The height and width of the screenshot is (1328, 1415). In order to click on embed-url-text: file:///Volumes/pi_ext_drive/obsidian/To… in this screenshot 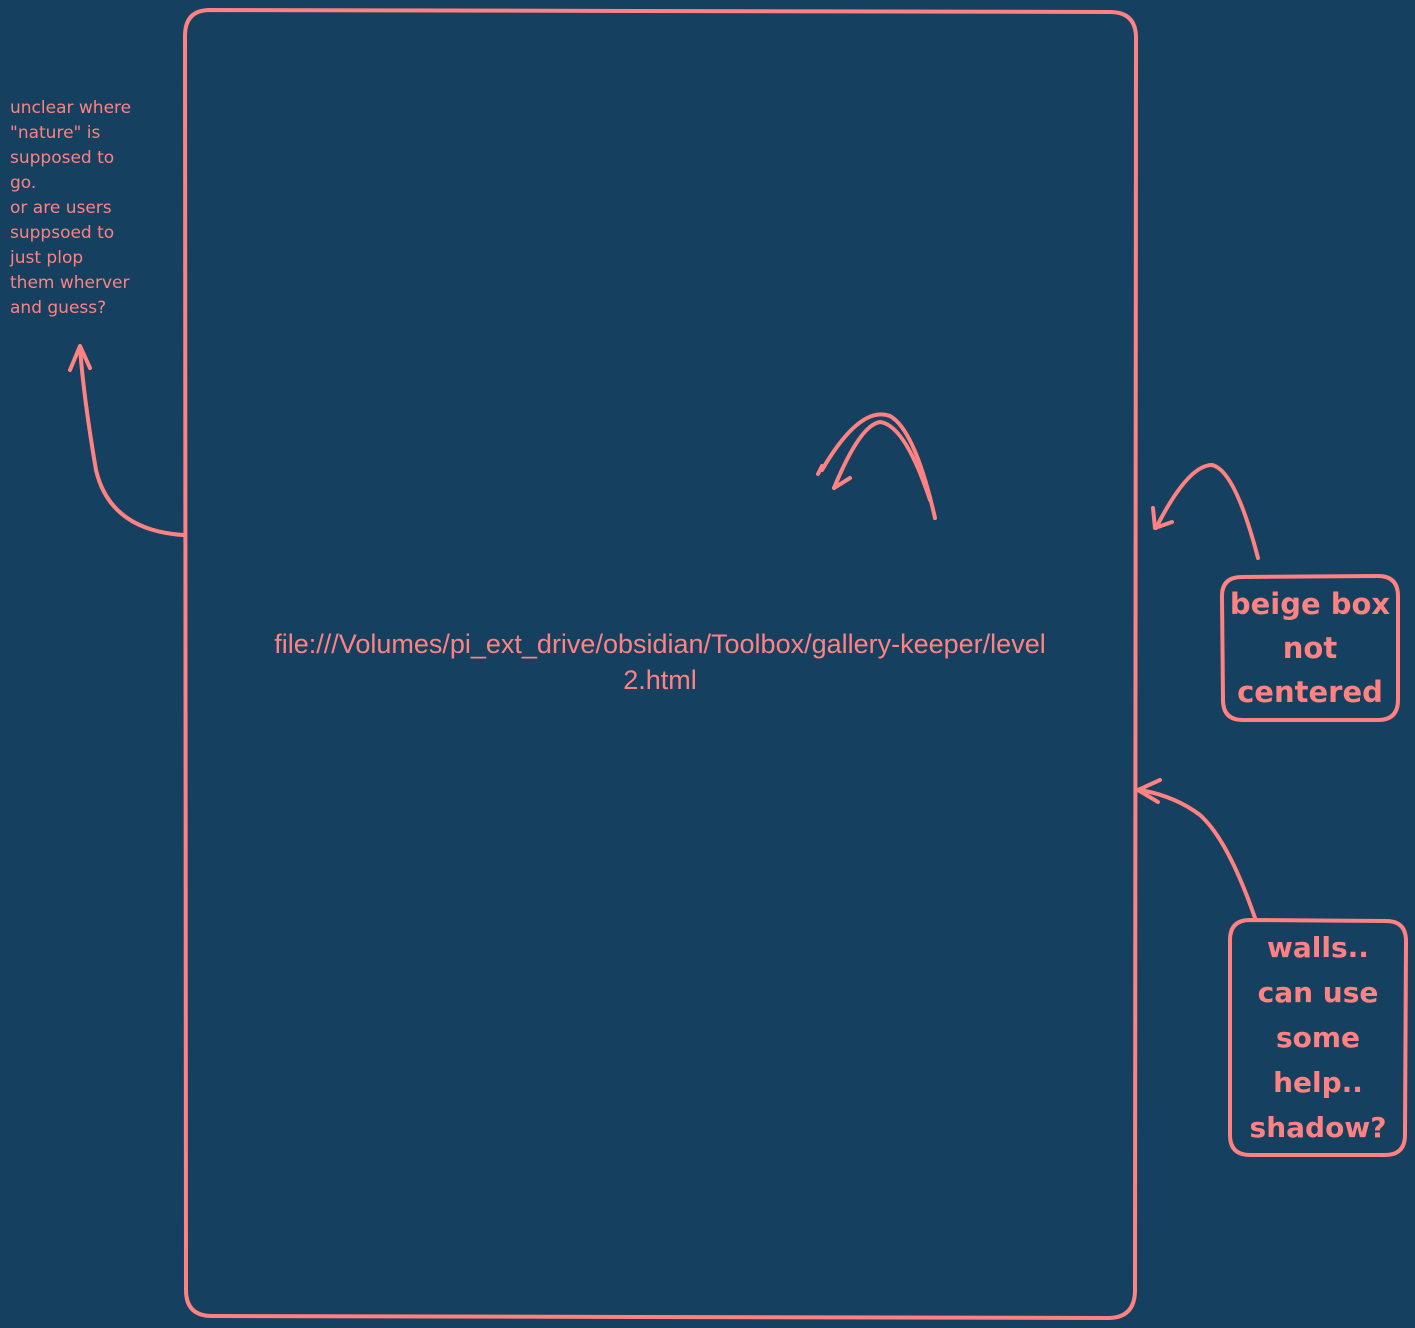, I will do `click(660, 662)`.